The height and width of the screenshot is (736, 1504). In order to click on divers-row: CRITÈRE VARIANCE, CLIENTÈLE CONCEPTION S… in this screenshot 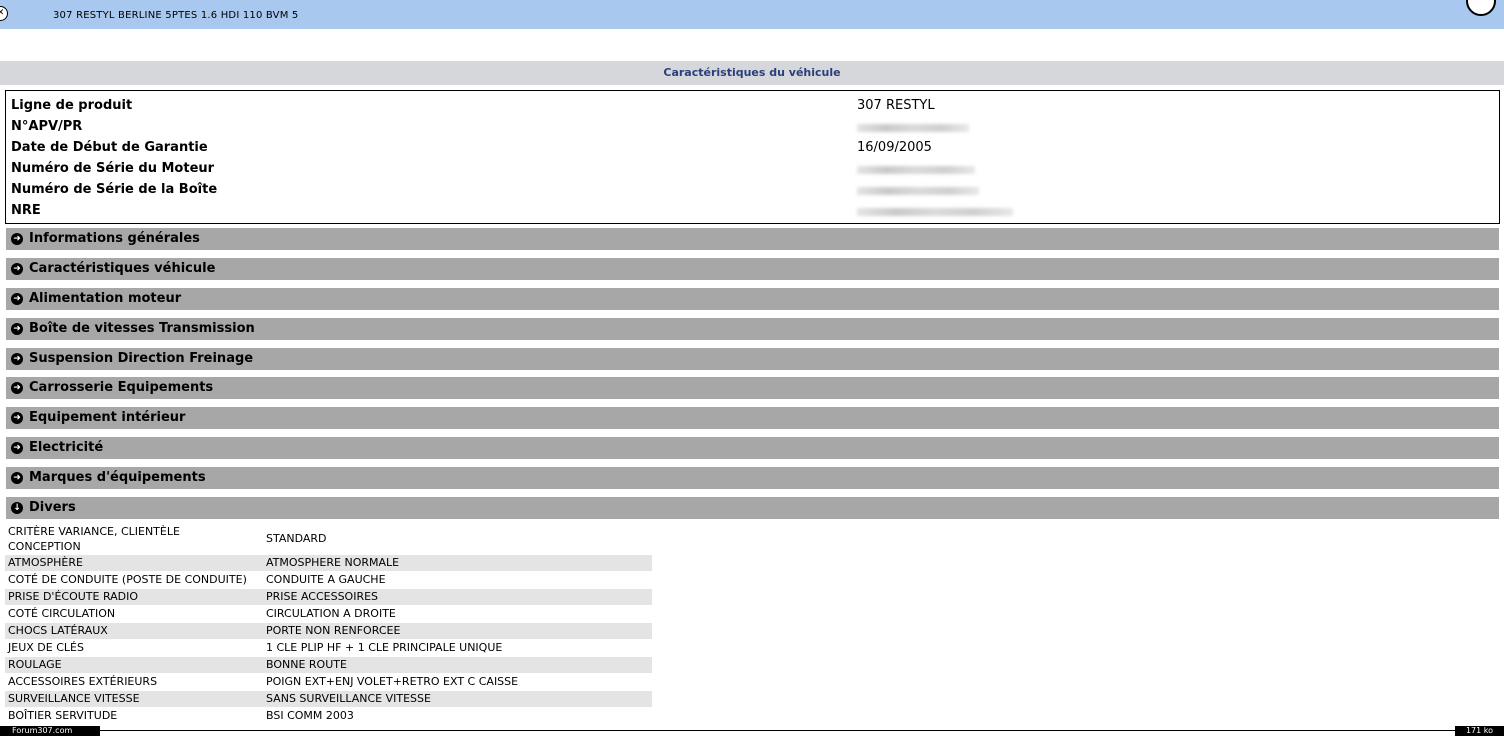, I will do `click(328, 538)`.